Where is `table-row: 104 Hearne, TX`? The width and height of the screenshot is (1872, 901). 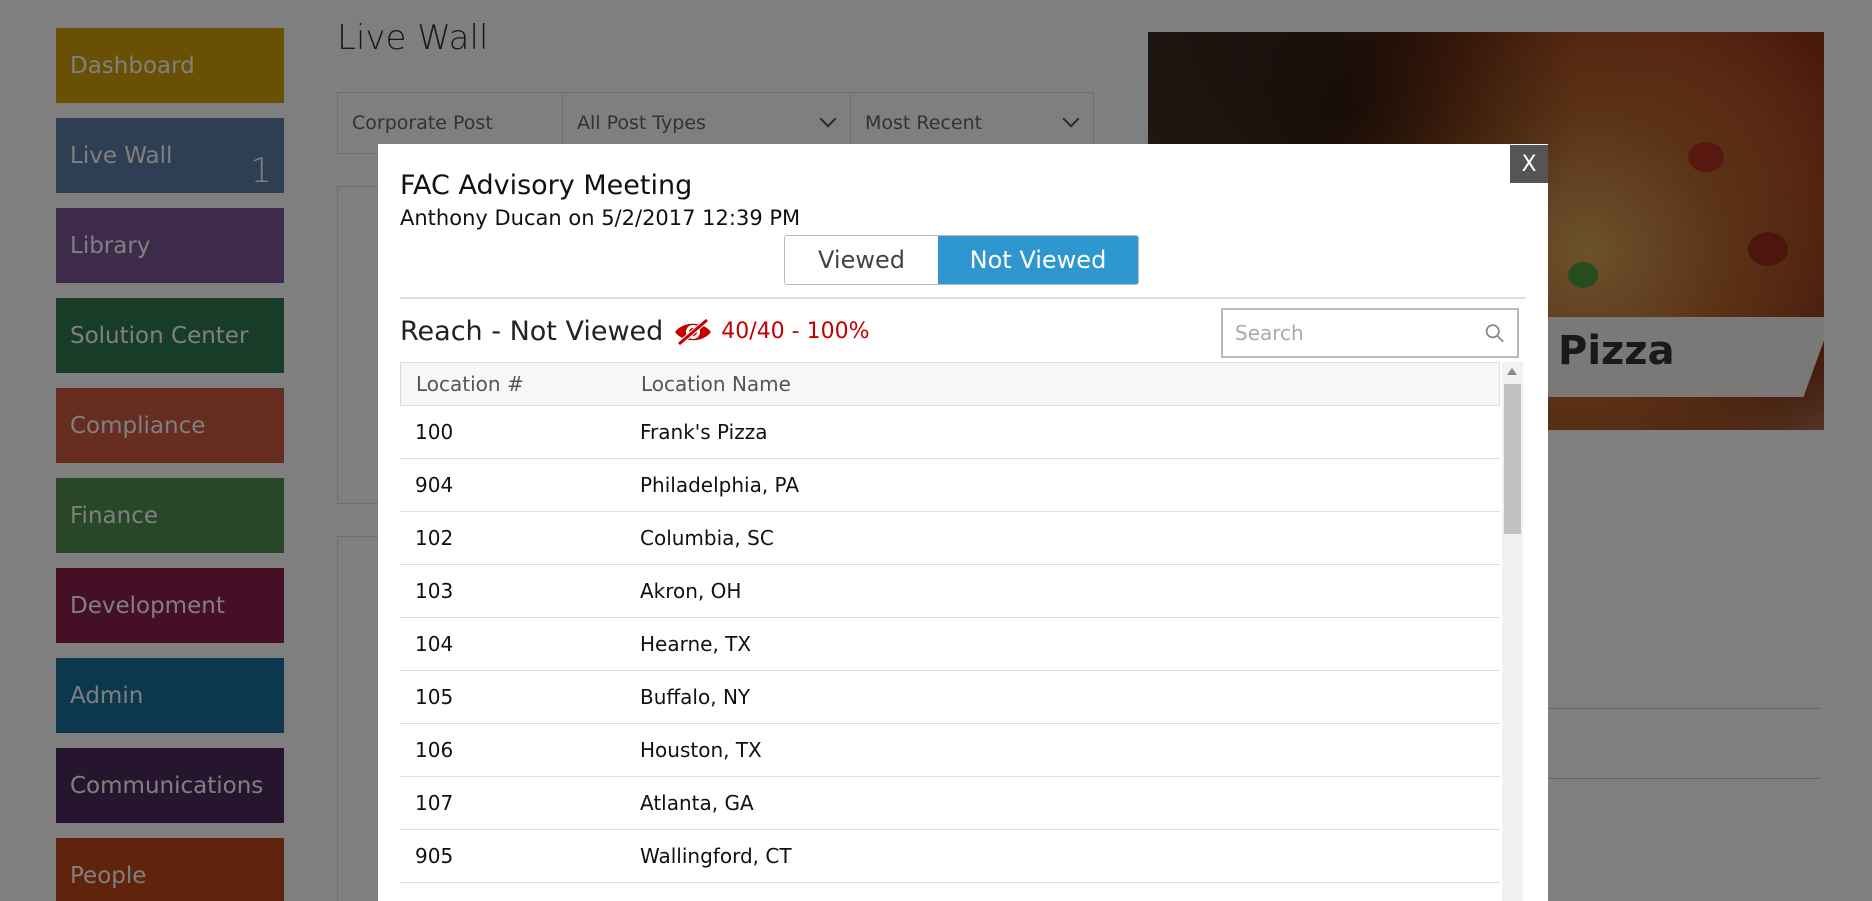 table-row: 104 Hearne, TX is located at coordinates (950, 644).